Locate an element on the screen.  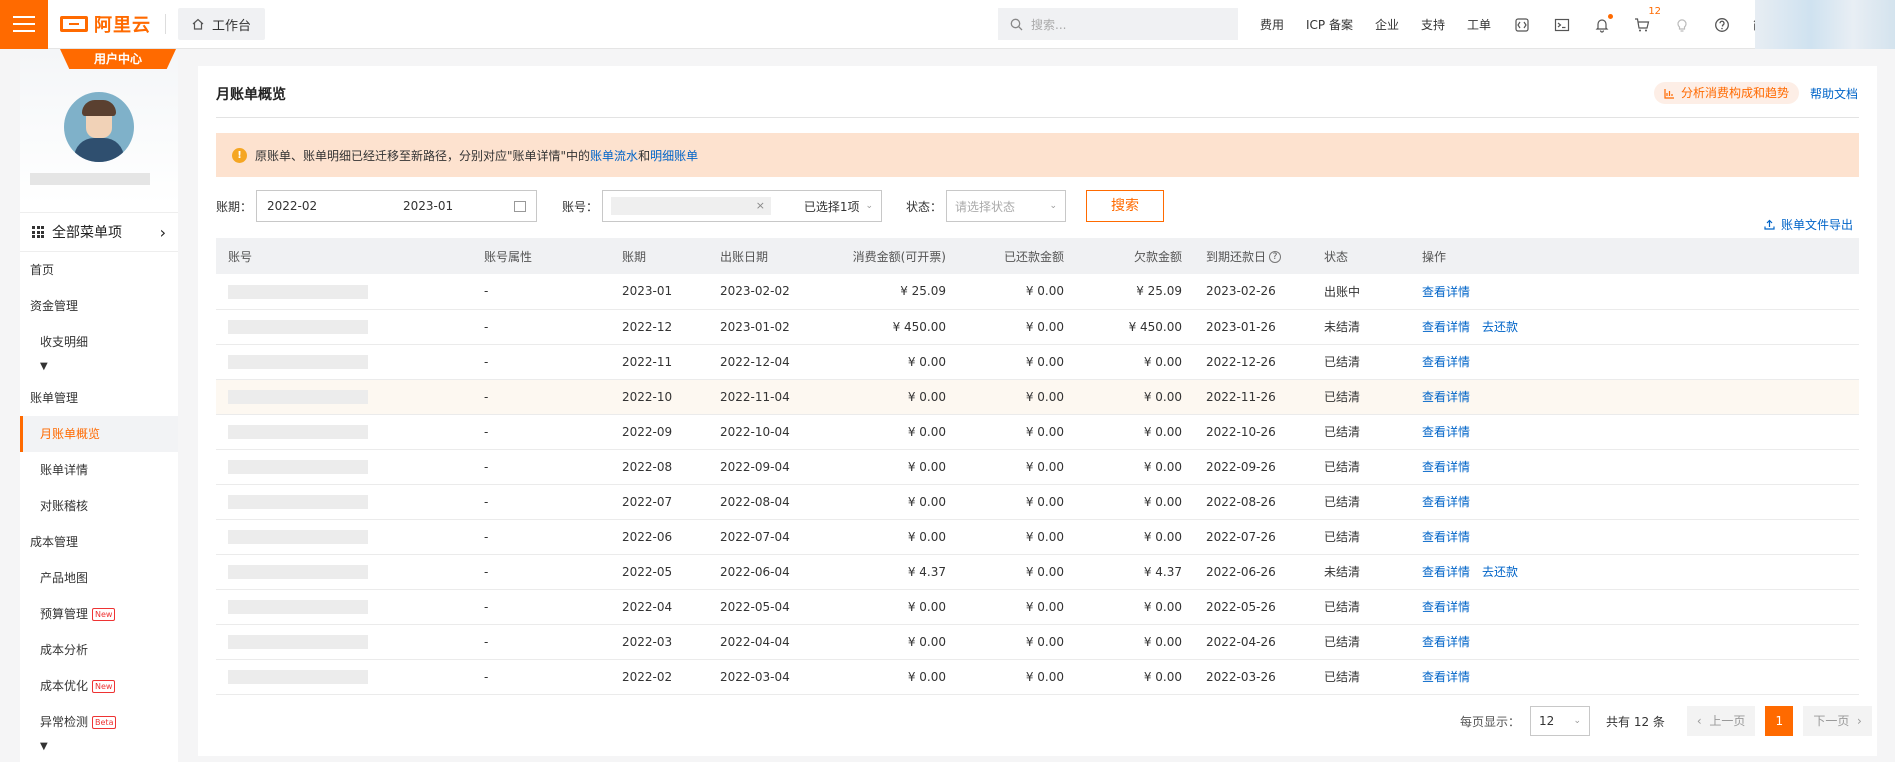
cell-due-date: 2022-10-26 is located at coordinates (1253, 432).